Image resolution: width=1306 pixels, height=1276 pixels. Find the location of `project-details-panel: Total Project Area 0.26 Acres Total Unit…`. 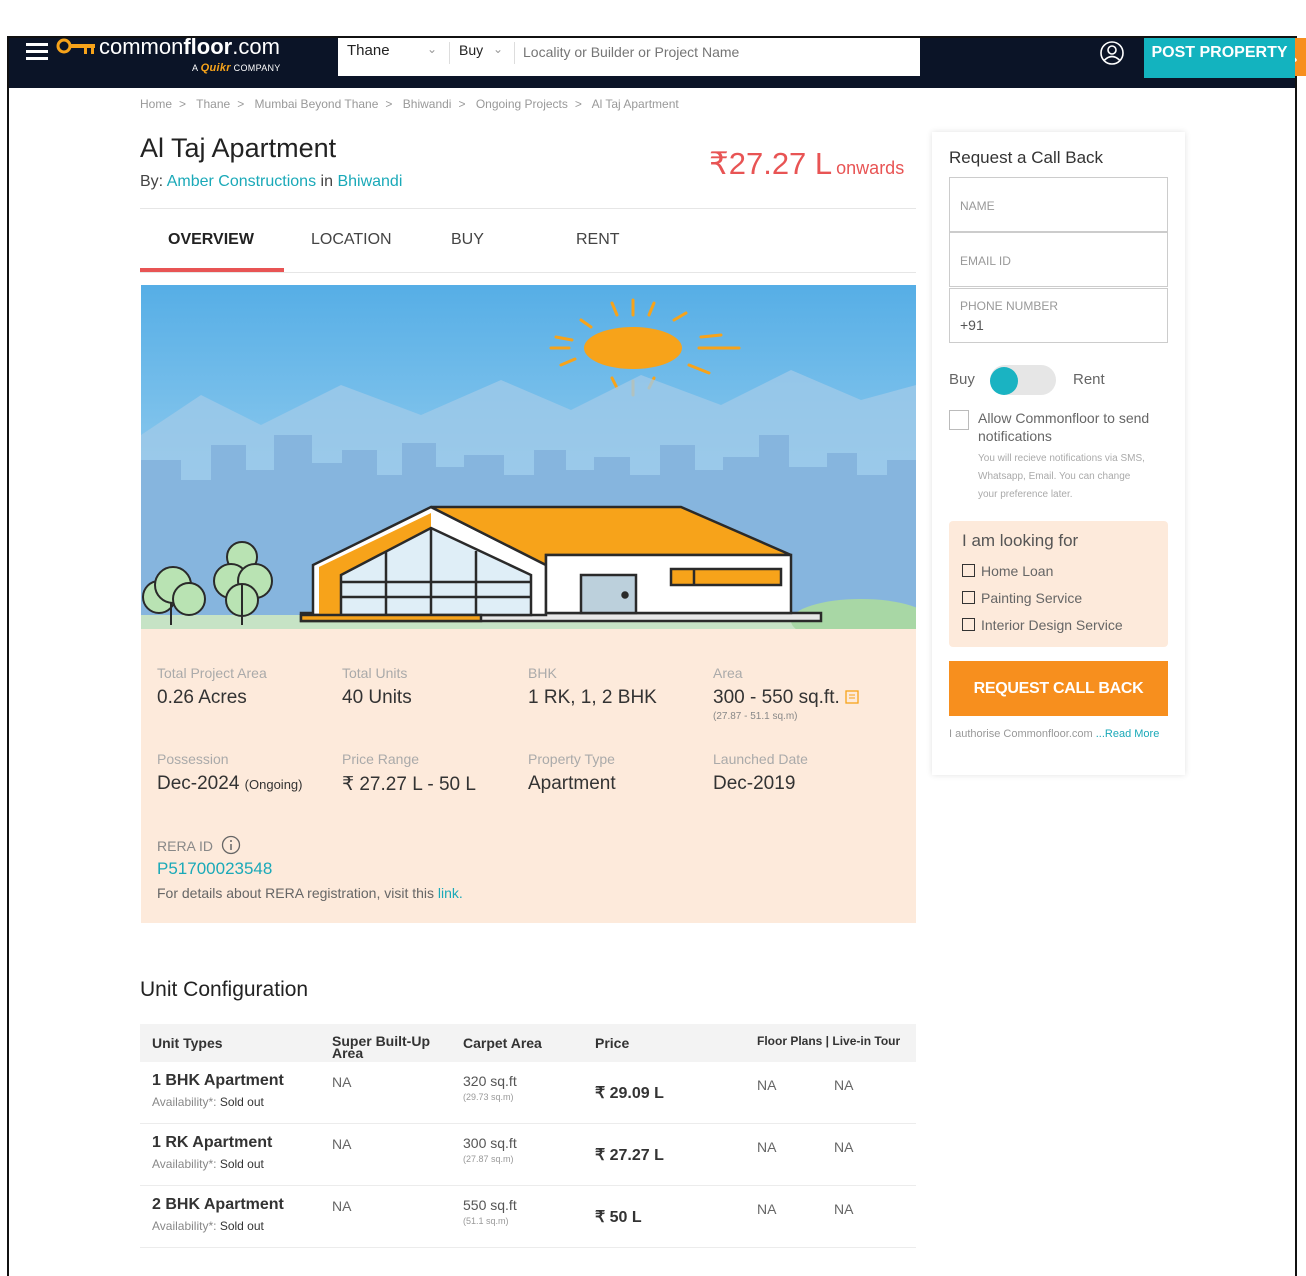

project-details-panel: Total Project Area 0.26 Acres Total Unit… is located at coordinates (528, 776).